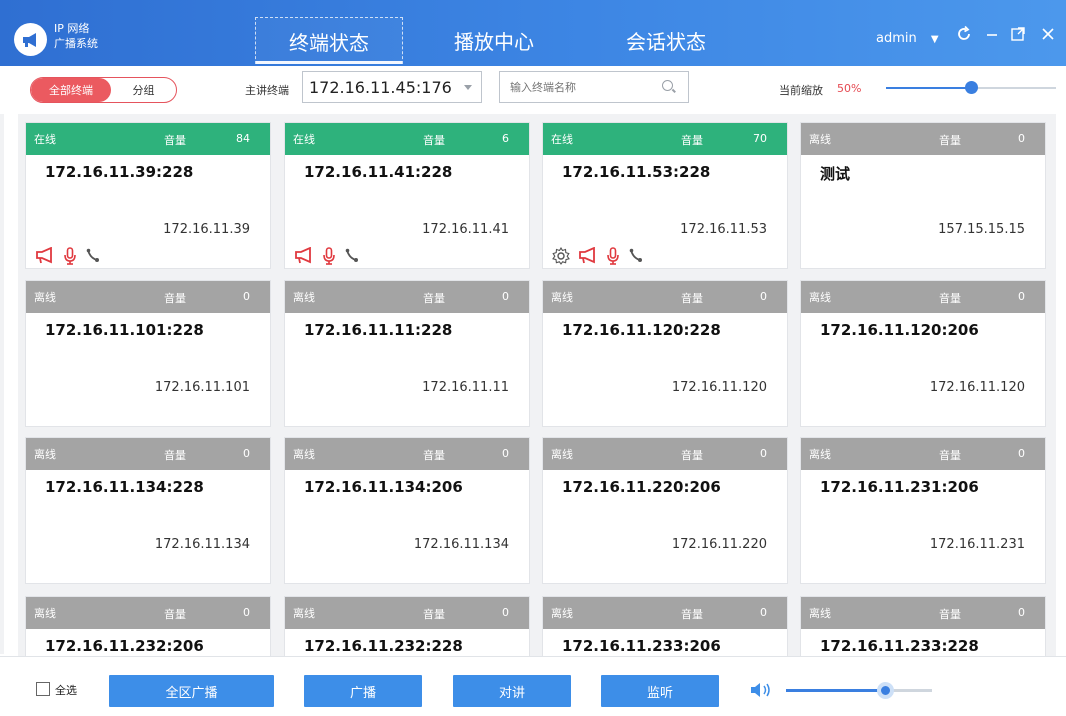  I want to click on speaker-icon, so click(762, 692).